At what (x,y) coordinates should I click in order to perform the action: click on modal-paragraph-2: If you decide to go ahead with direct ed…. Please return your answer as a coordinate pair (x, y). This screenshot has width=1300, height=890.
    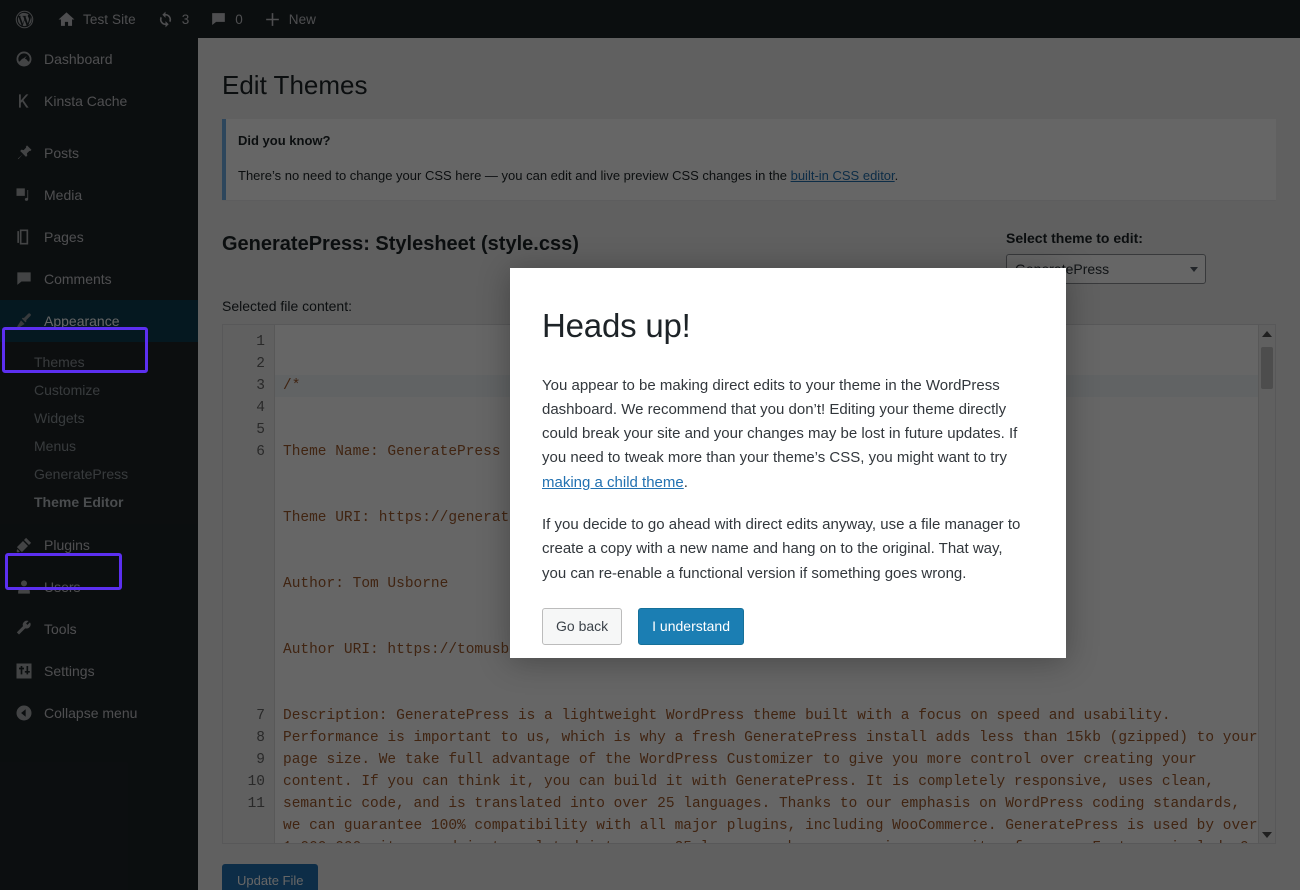
    Looking at the image, I should click on (781, 549).